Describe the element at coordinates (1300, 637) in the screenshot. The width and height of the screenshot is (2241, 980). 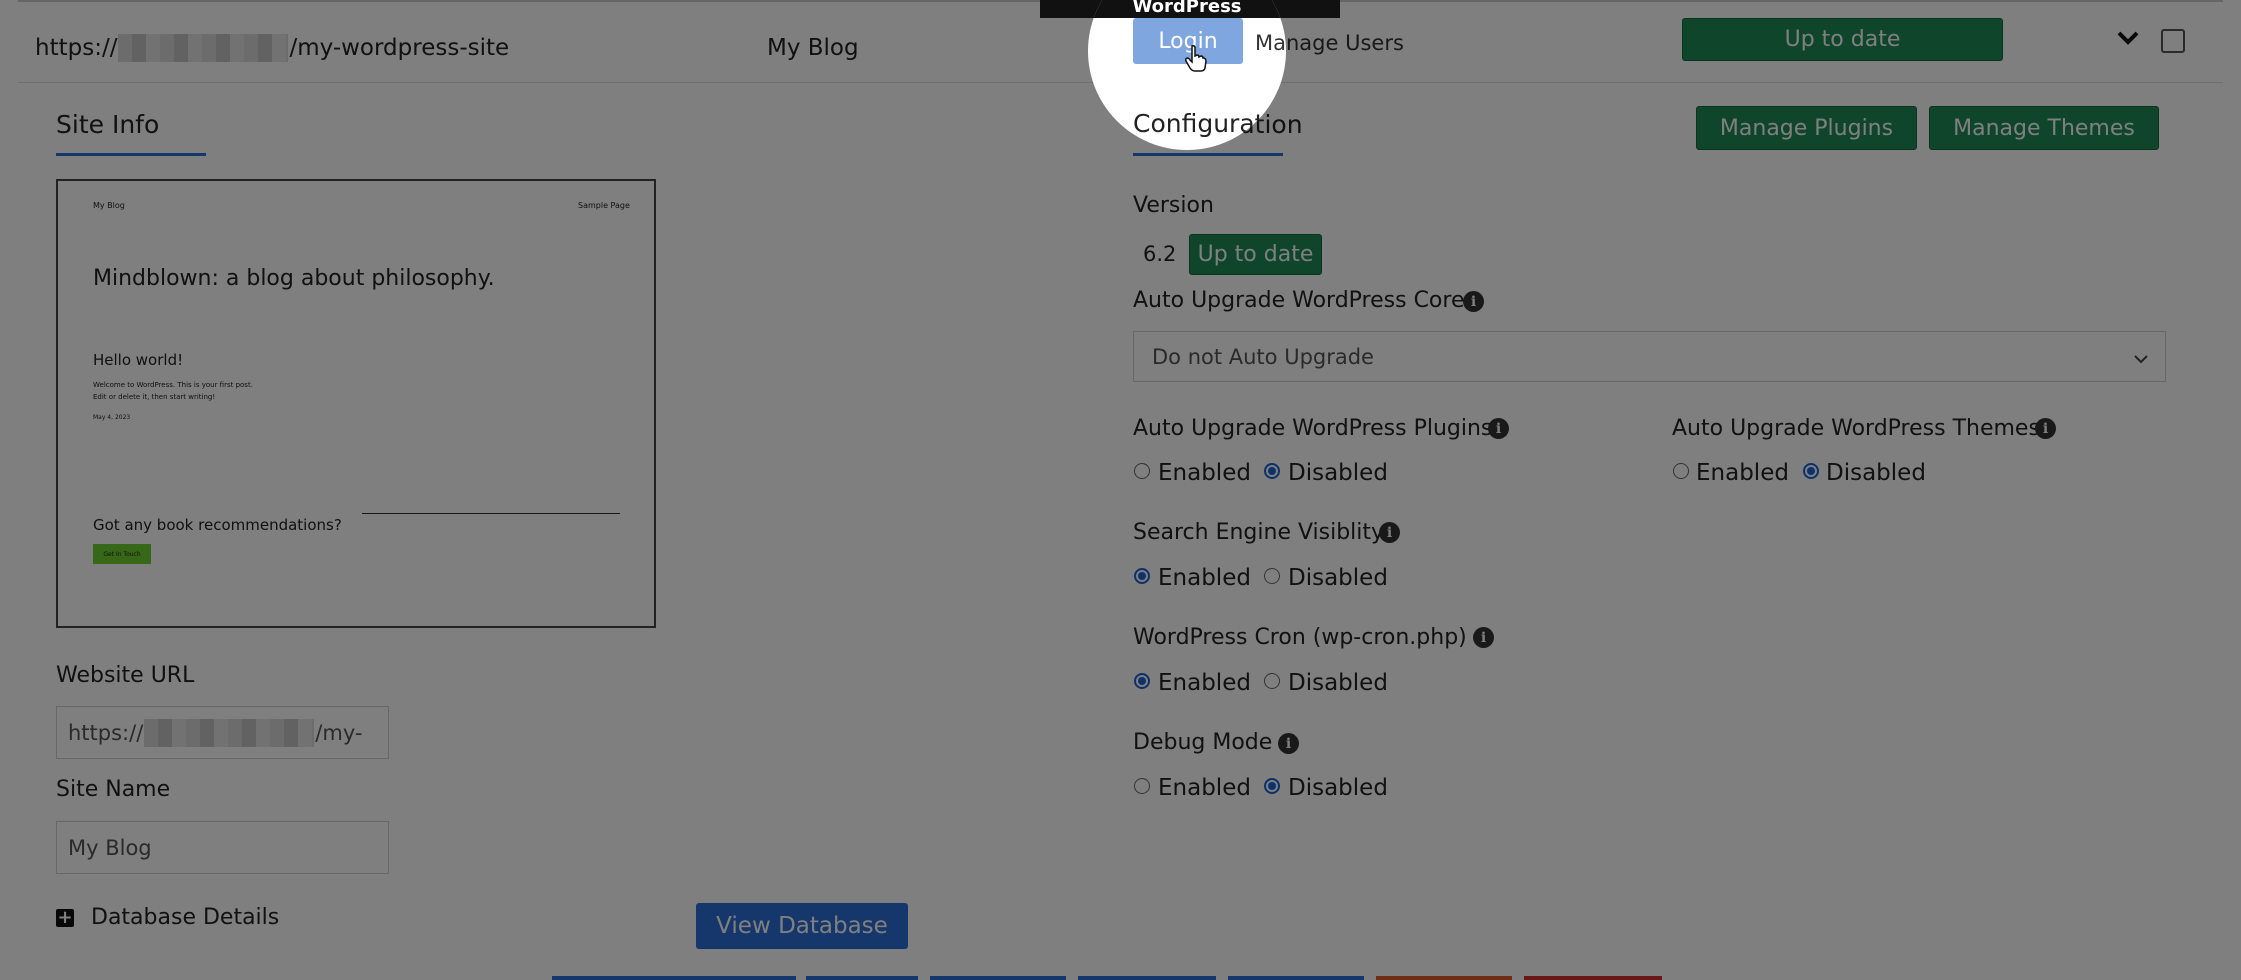
I see `wp-cron-label: WordPress Cron (wp-cron.php)` at that location.